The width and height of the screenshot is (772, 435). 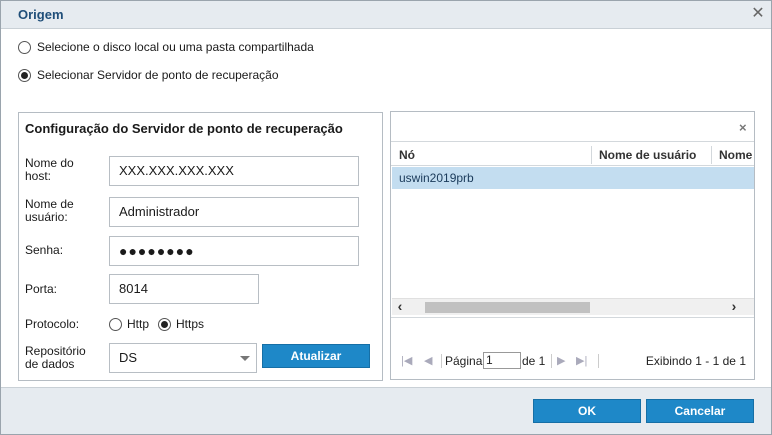 What do you see at coordinates (386, 15) in the screenshot?
I see `dialog-titlebar: Origem ✕` at bounding box center [386, 15].